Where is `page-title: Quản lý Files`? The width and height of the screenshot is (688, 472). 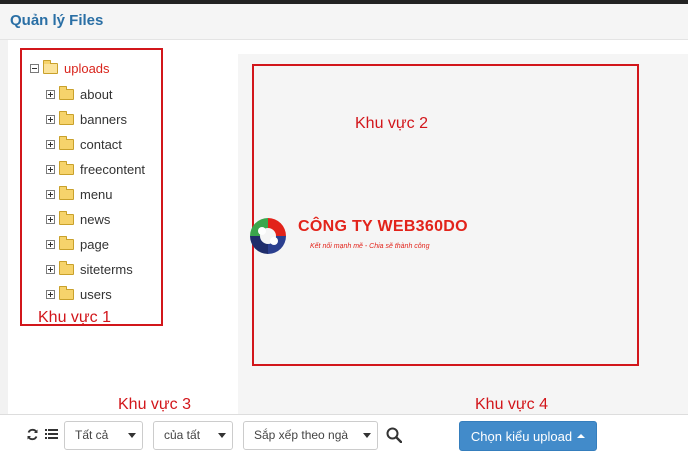 page-title: Quản lý Files is located at coordinates (57, 20).